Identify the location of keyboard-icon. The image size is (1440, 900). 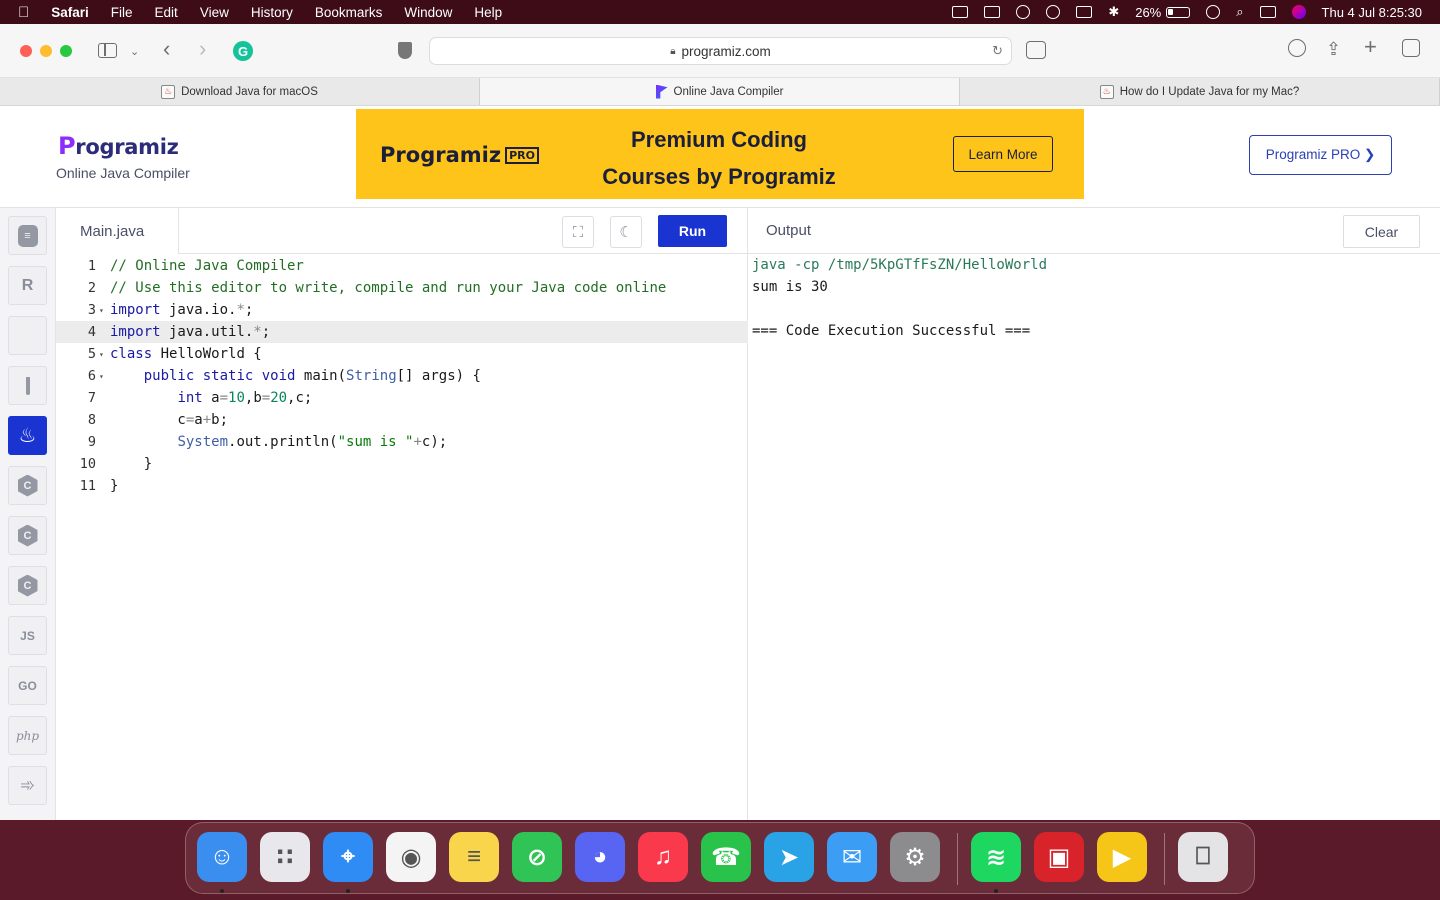
(1084, 12).